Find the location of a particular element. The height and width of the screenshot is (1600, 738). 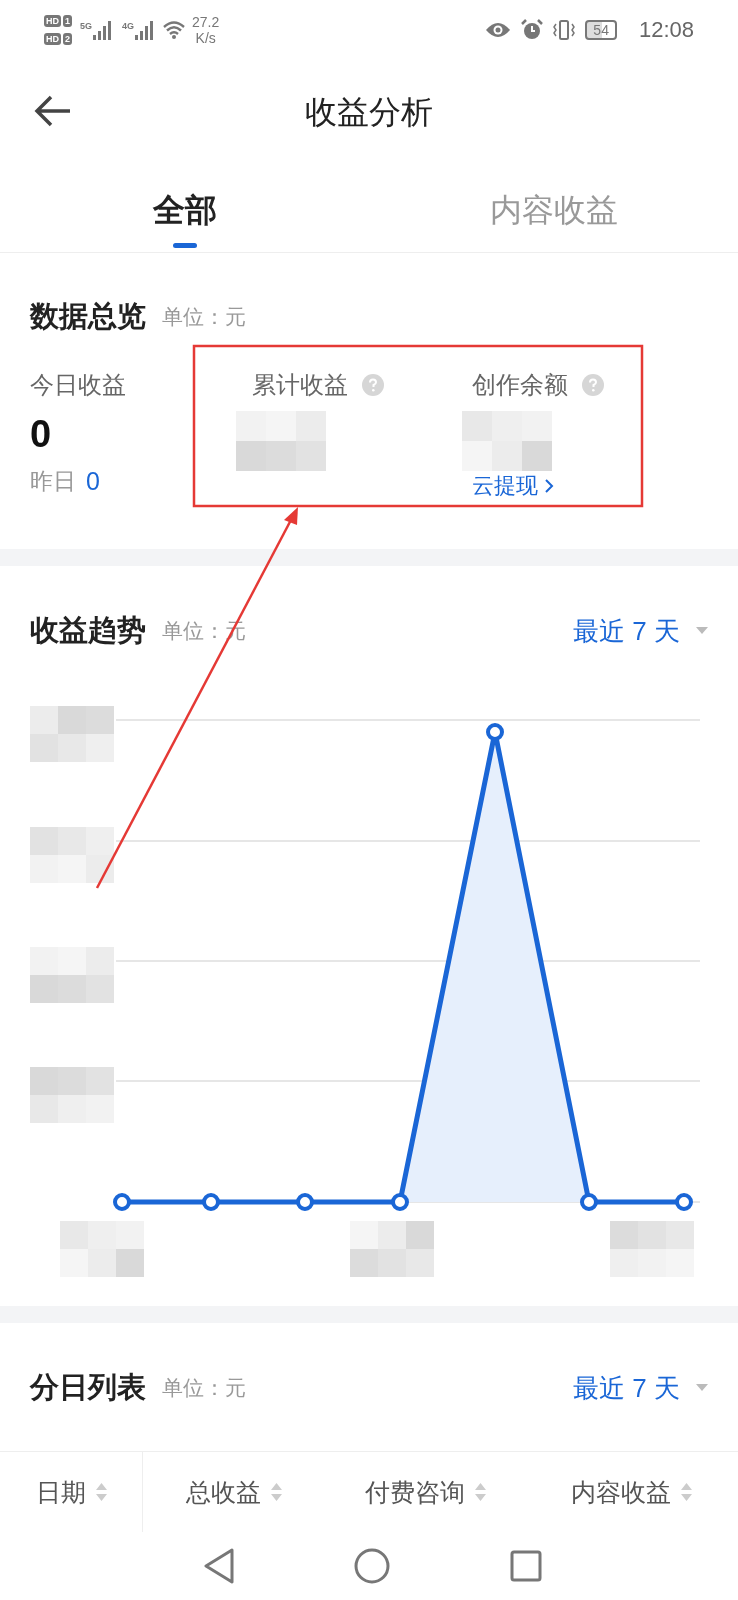

sim-indicator: HD 2 is located at coordinates (58, 39).